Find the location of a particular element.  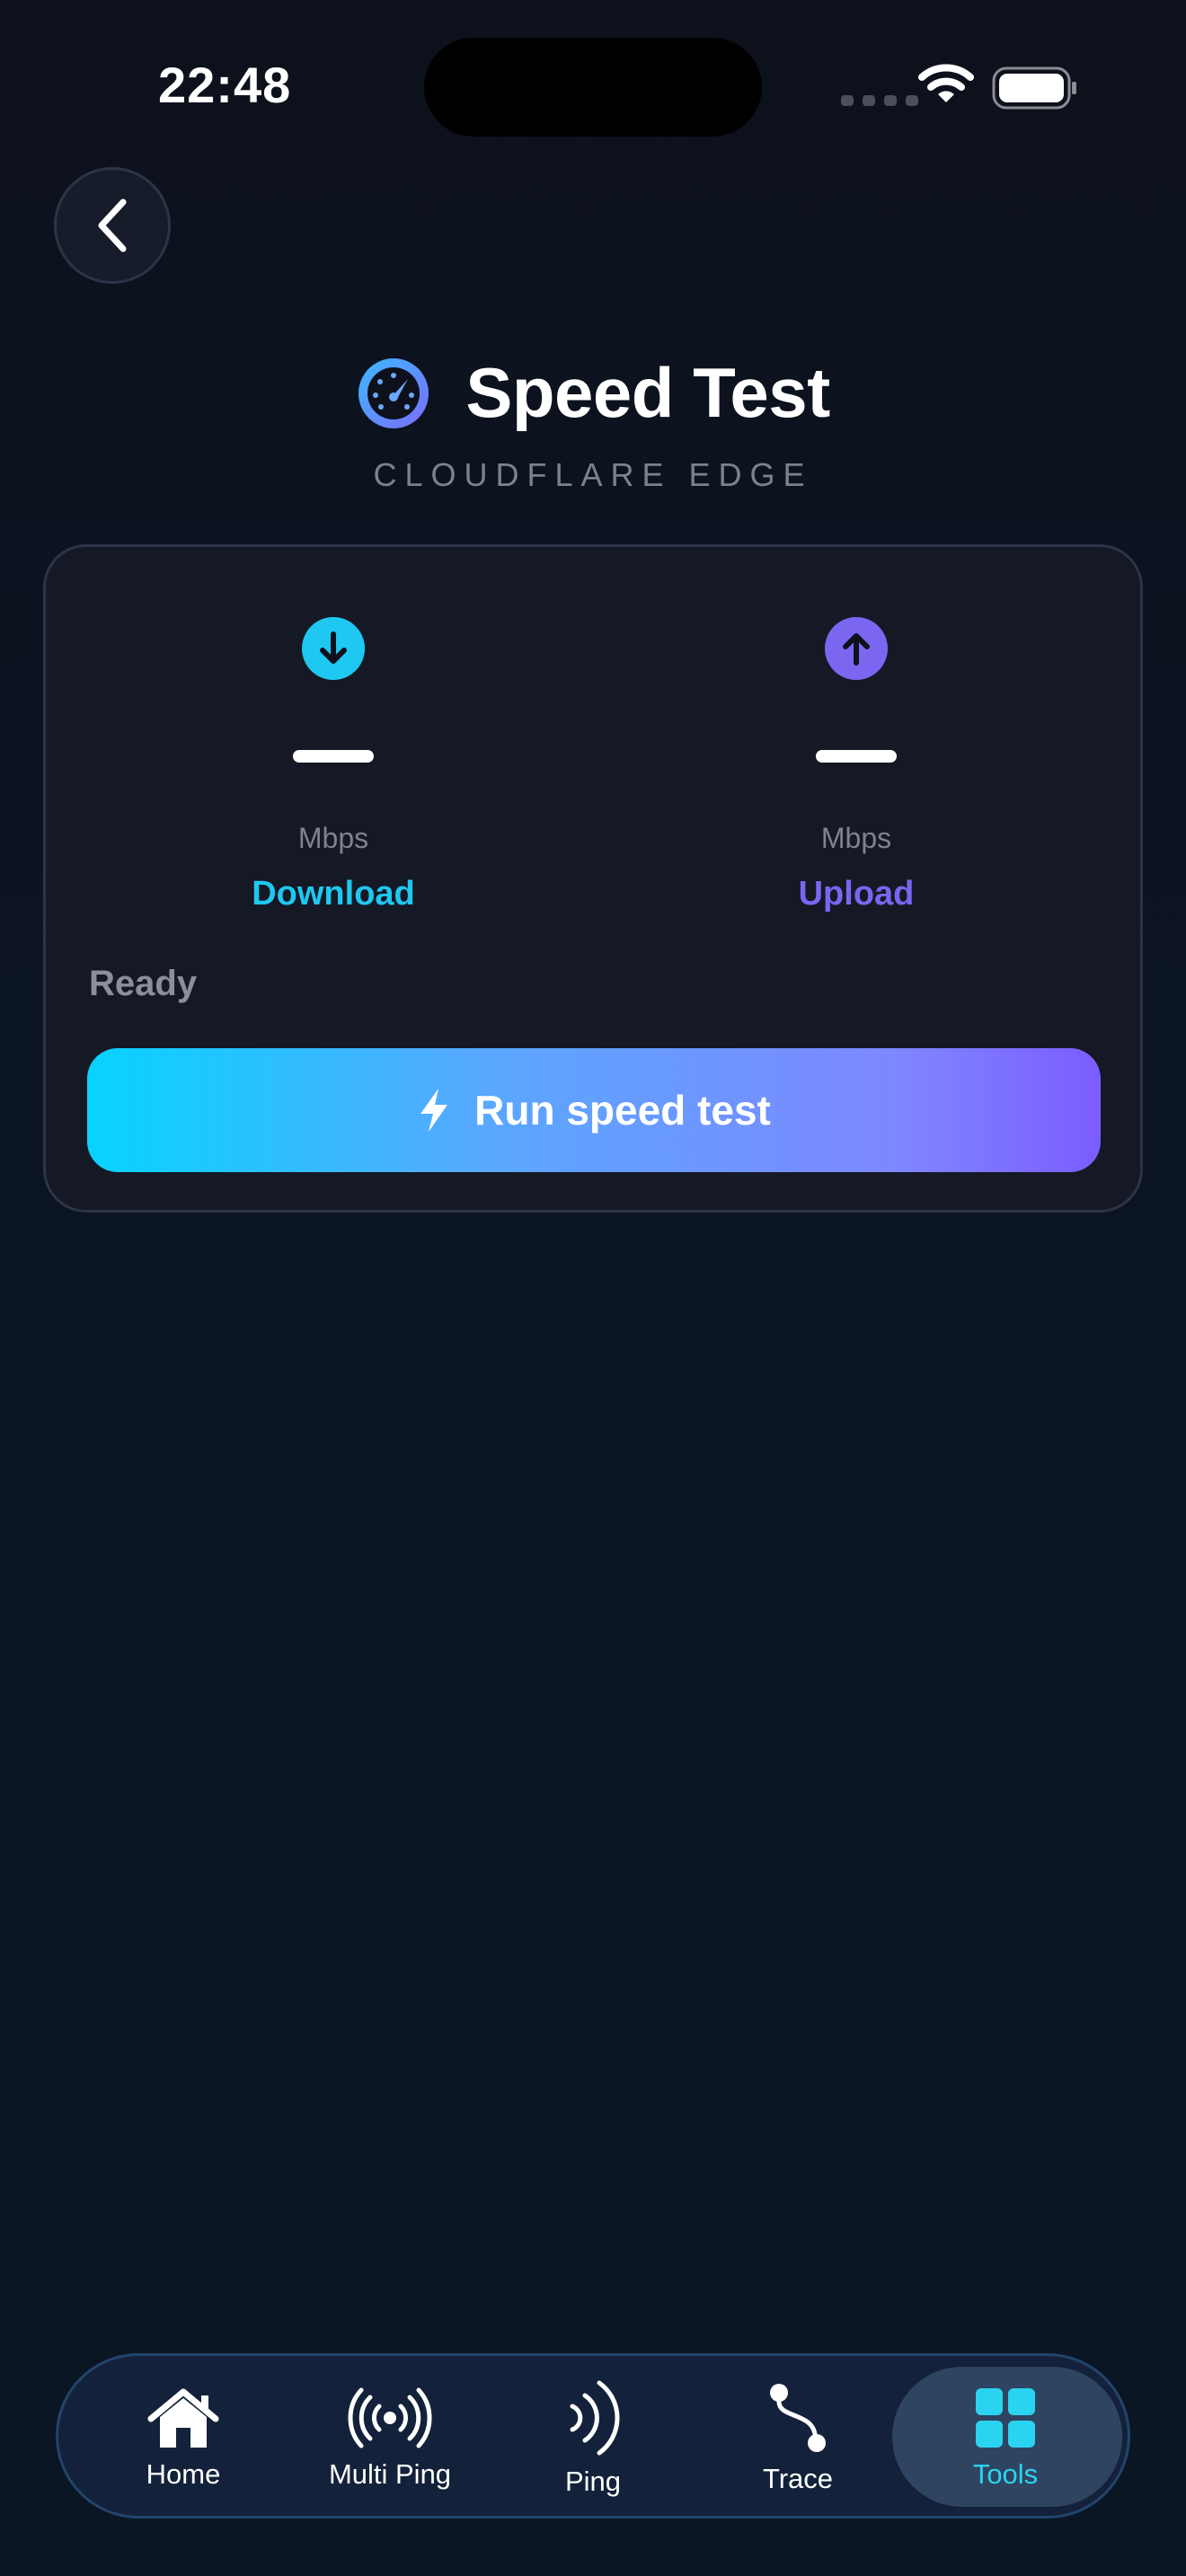

bolt-icon is located at coordinates (434, 1110).